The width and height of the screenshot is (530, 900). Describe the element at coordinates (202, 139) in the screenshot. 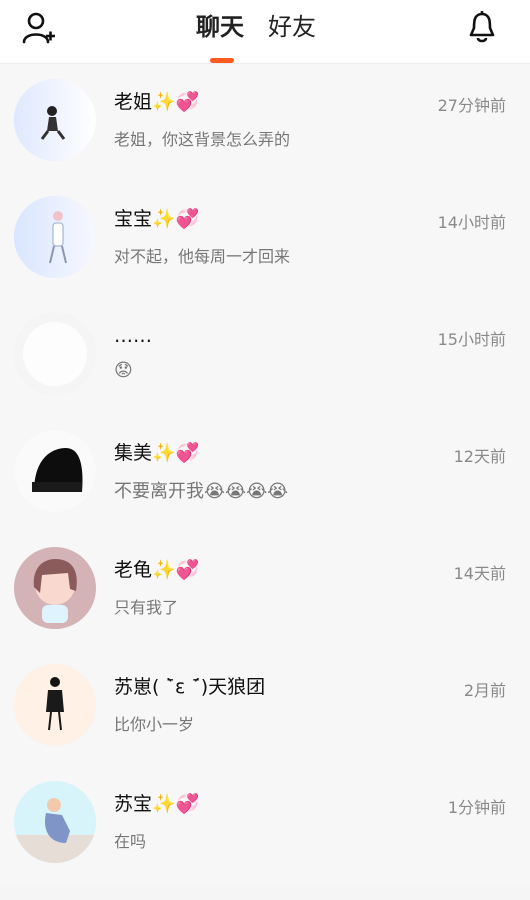

I see `chat-preview: 老姐，你这背景怎么弄的` at that location.